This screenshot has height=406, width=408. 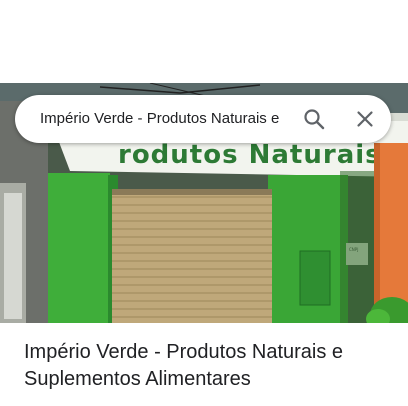 I want to click on close-icon, so click(x=365, y=119).